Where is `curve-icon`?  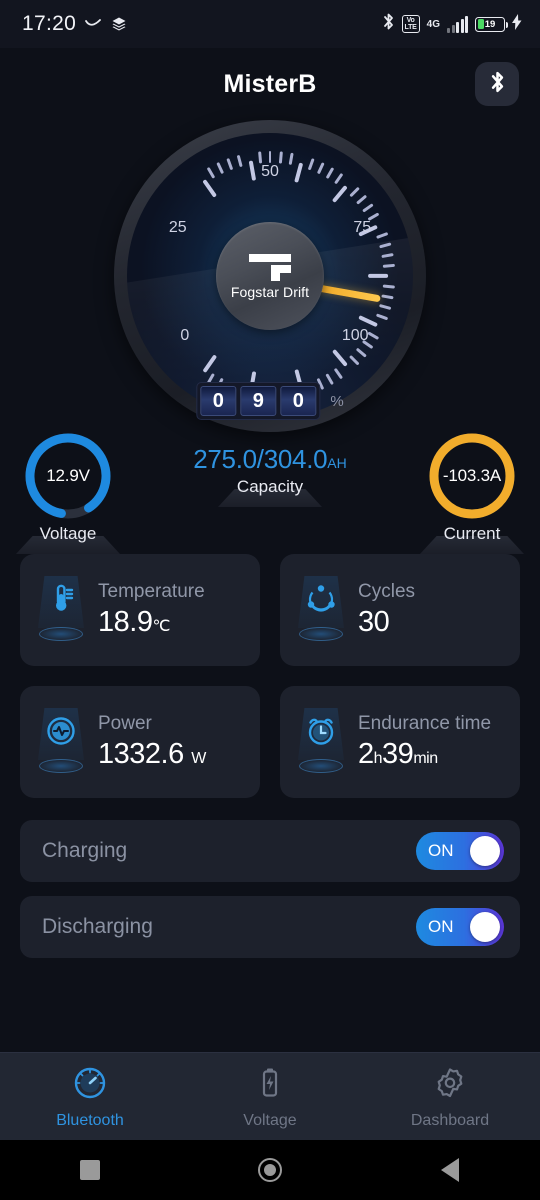
curve-icon is located at coordinates (93, 24).